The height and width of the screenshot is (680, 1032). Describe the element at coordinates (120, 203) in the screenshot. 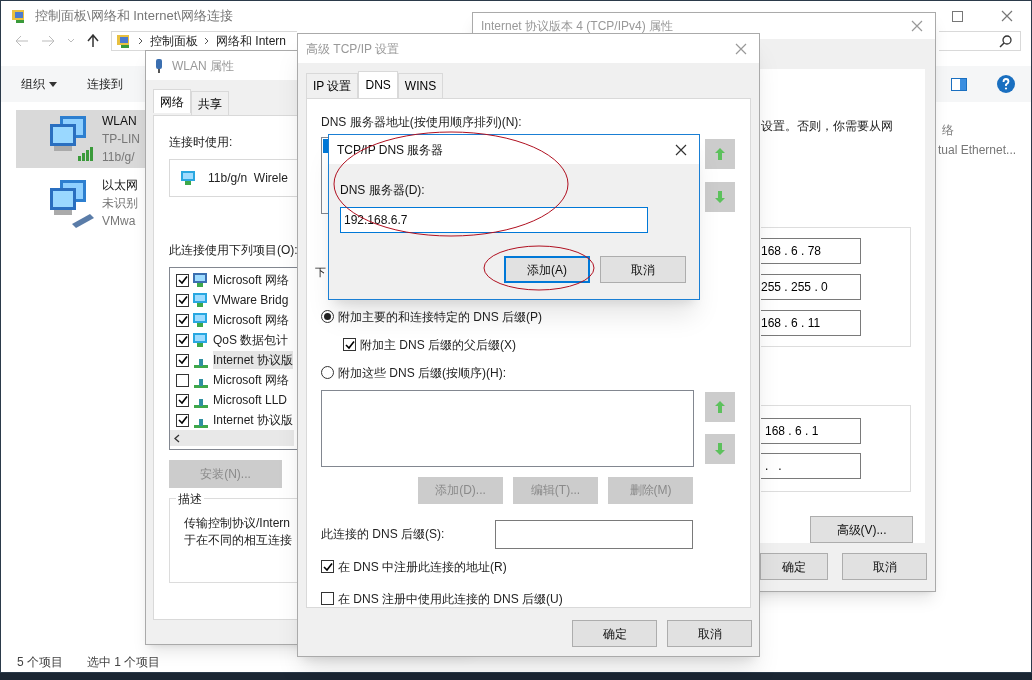

I see `connection-device: 未识别` at that location.